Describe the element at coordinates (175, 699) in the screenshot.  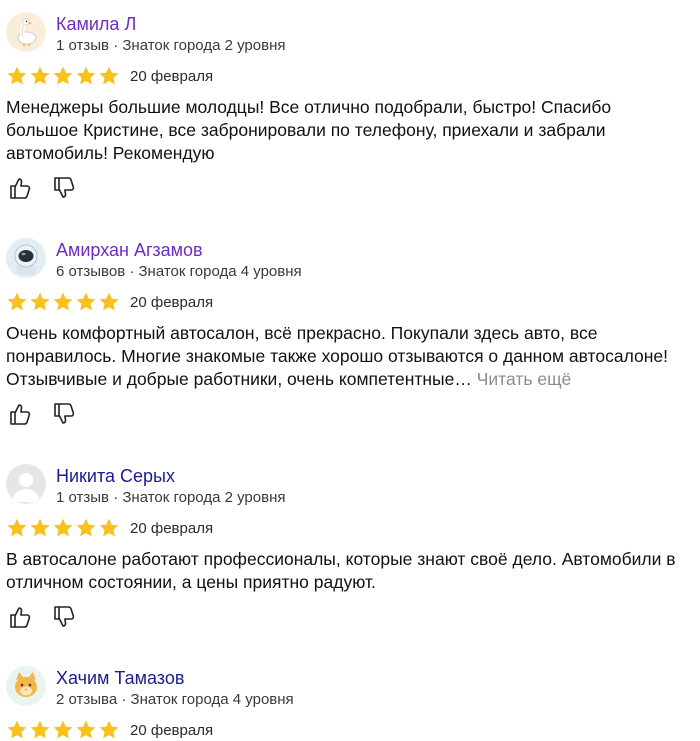
I see `reviewer-meta: 2 отзыва · Знаток города 4 уровня` at that location.